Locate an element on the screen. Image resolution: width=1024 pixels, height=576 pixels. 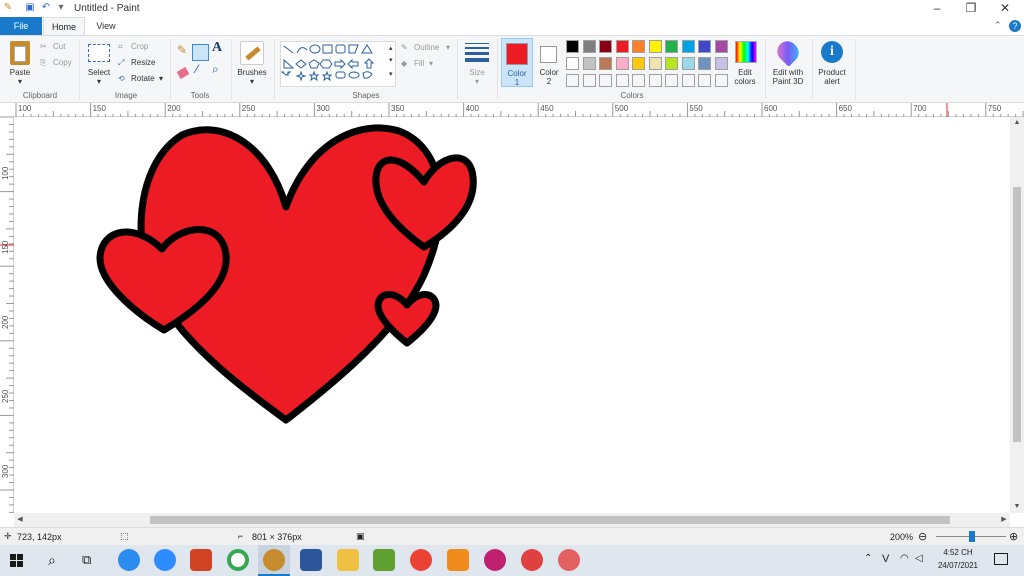
fill-icon: ◆ is located at coordinates (404, 63).